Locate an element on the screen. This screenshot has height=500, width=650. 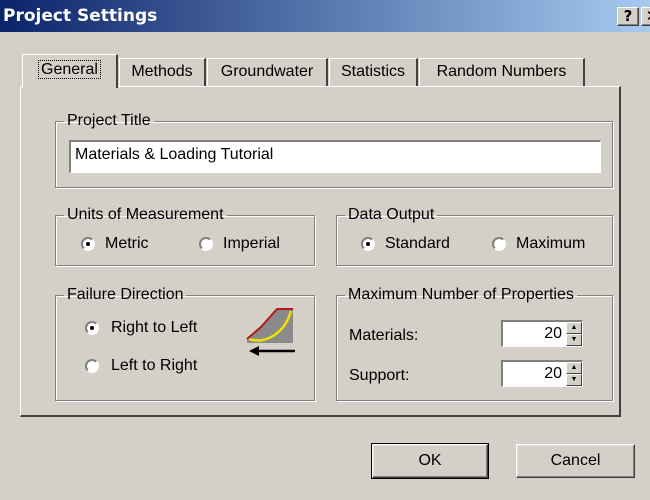
materials-stepper: 20 ▲ ▼ is located at coordinates (542, 333).